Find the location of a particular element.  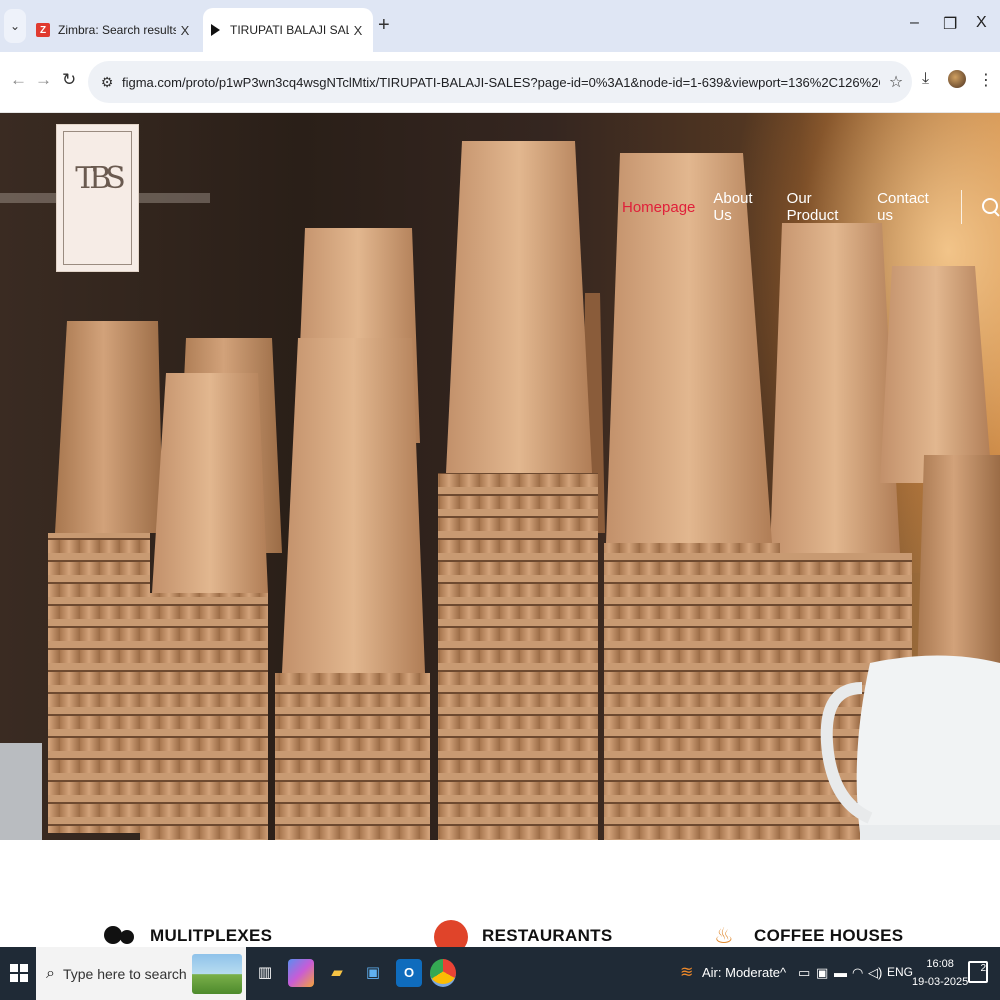

category-strip: MULITPLEXES RESTAURANTS ♨ COFFEE HOUSES is located at coordinates (500, 897).